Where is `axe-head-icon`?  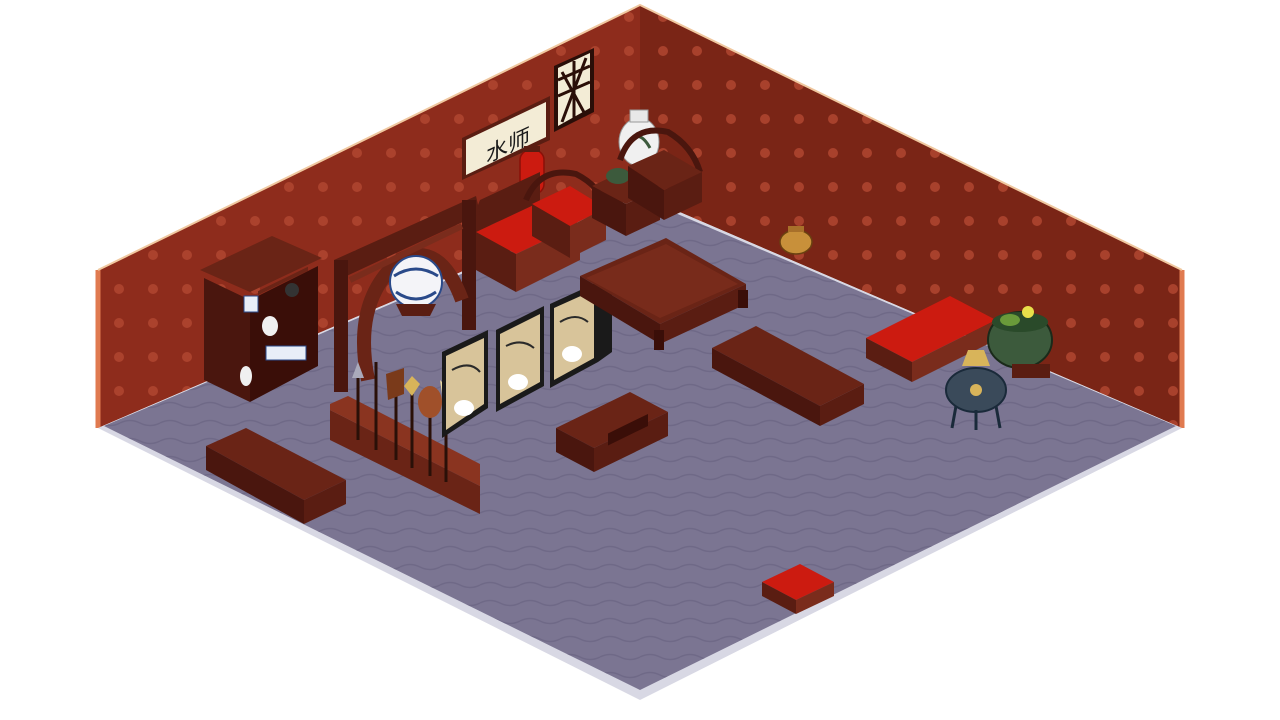
axe-head-icon is located at coordinates (430, 402).